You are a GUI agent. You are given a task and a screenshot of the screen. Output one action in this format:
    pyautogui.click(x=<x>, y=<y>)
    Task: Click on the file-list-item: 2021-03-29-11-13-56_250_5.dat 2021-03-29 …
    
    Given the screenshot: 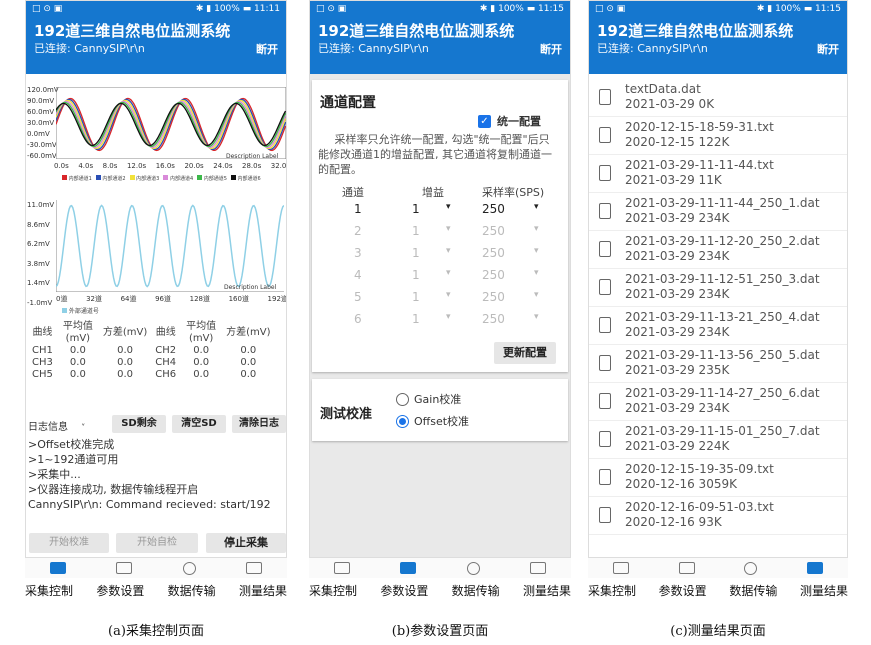 What is the action you would take?
    pyautogui.click(x=718, y=364)
    